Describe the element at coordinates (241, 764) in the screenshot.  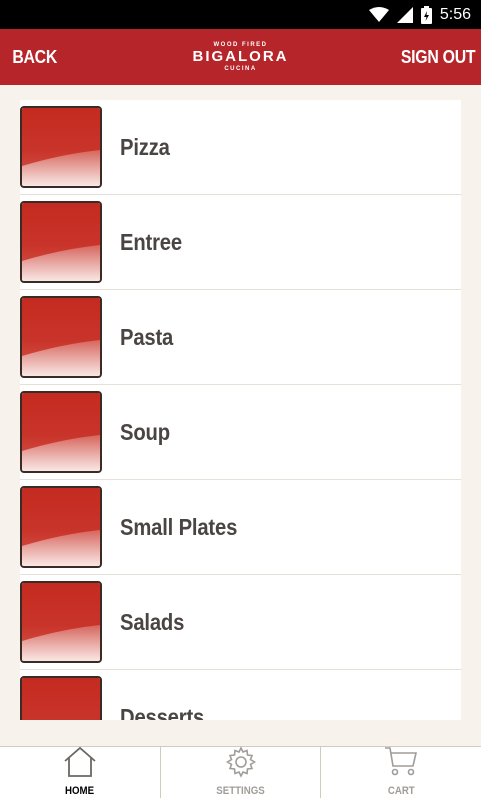
I see `gear-icon` at that location.